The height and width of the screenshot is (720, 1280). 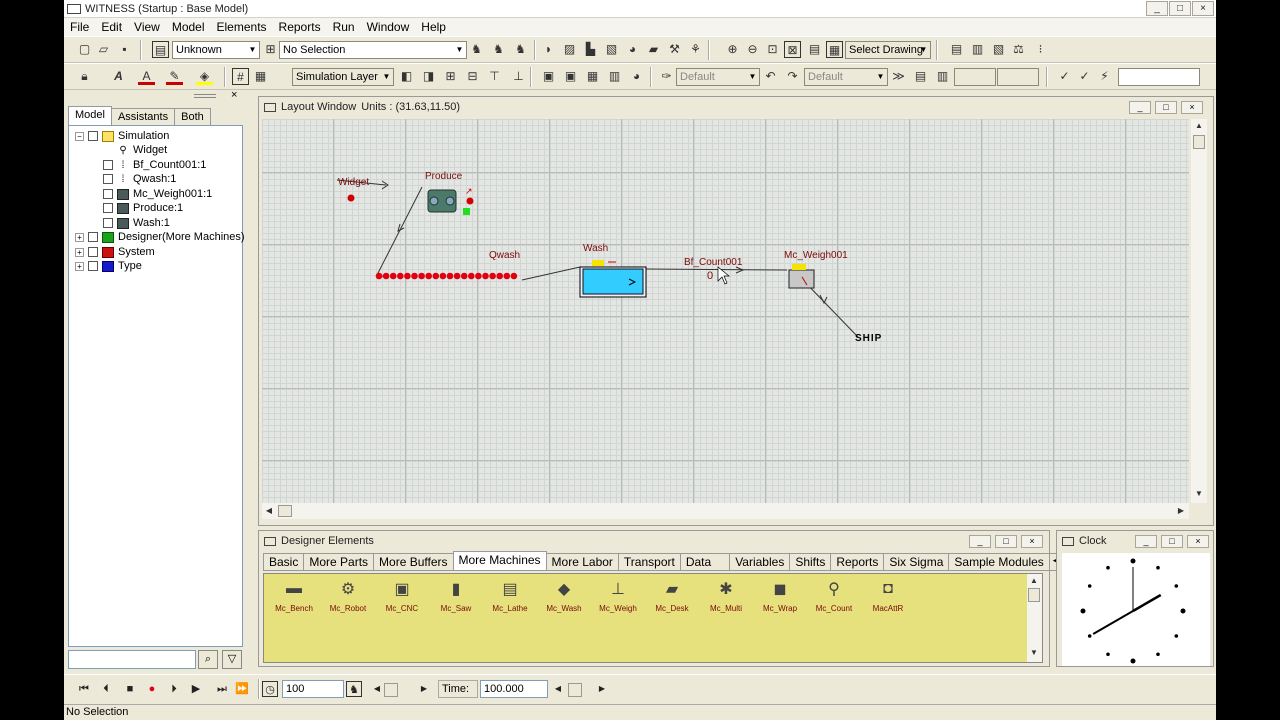 I want to click on line-color-icon: ✎, so click(x=174, y=76).